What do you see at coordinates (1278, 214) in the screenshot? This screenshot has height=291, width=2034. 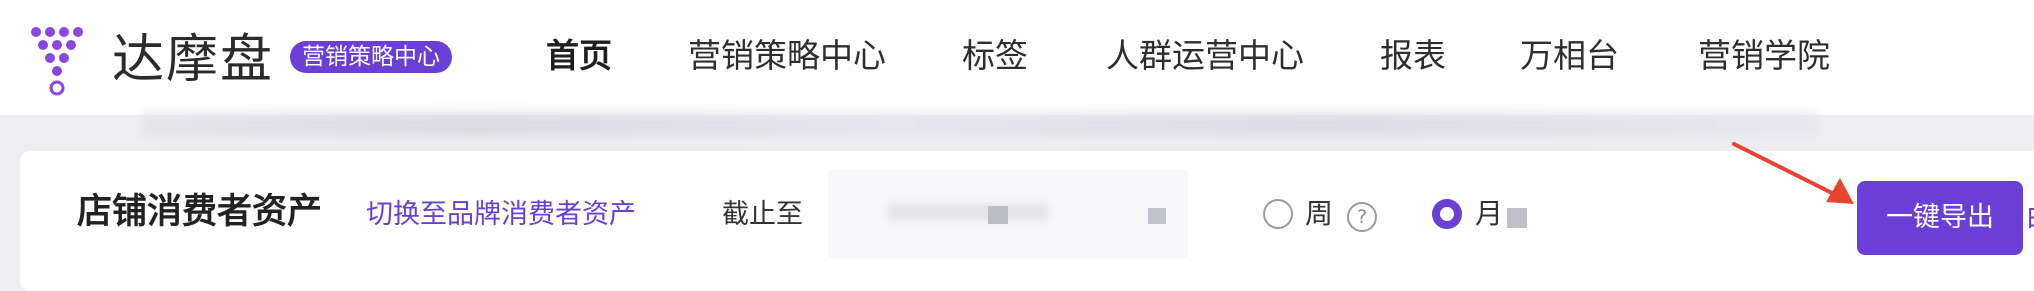 I see `week-radio` at bounding box center [1278, 214].